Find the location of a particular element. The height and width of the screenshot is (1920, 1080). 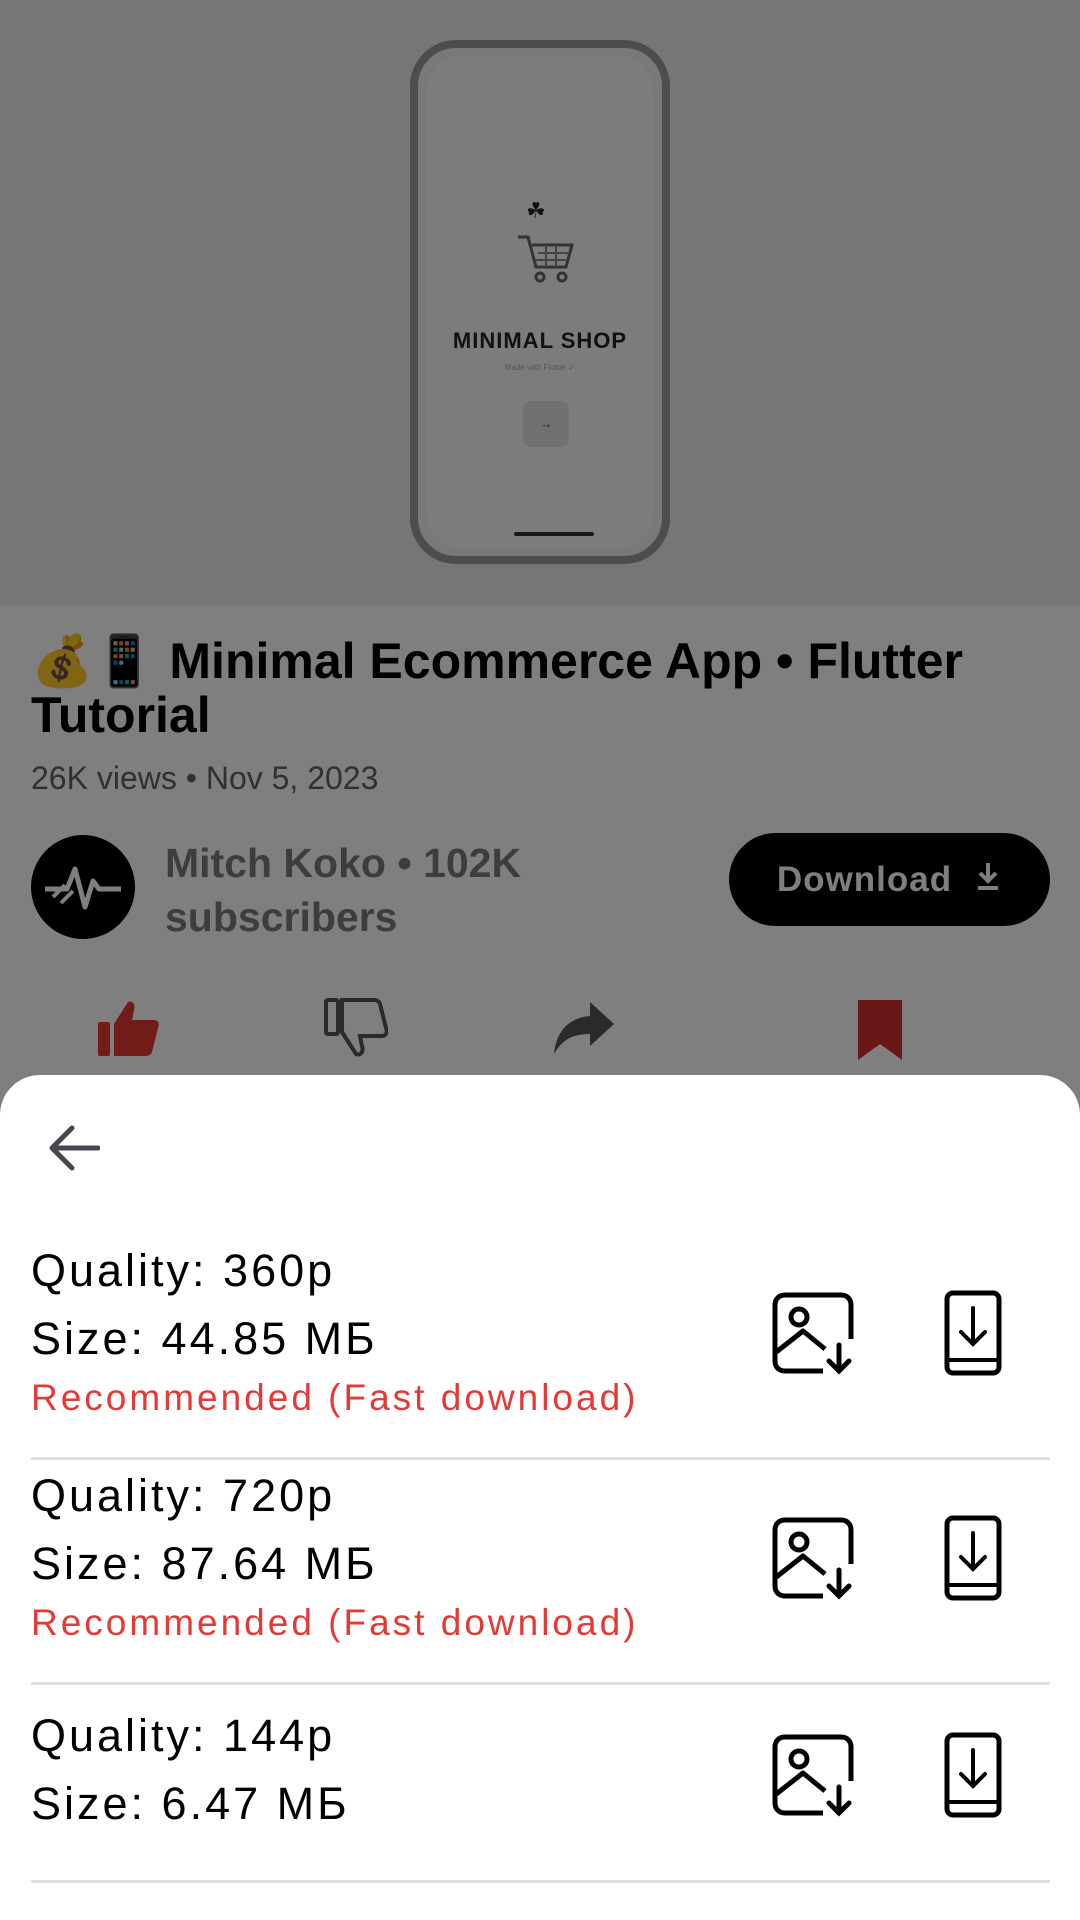

quality-label: Quality: 720p is located at coordinates (183, 1495).